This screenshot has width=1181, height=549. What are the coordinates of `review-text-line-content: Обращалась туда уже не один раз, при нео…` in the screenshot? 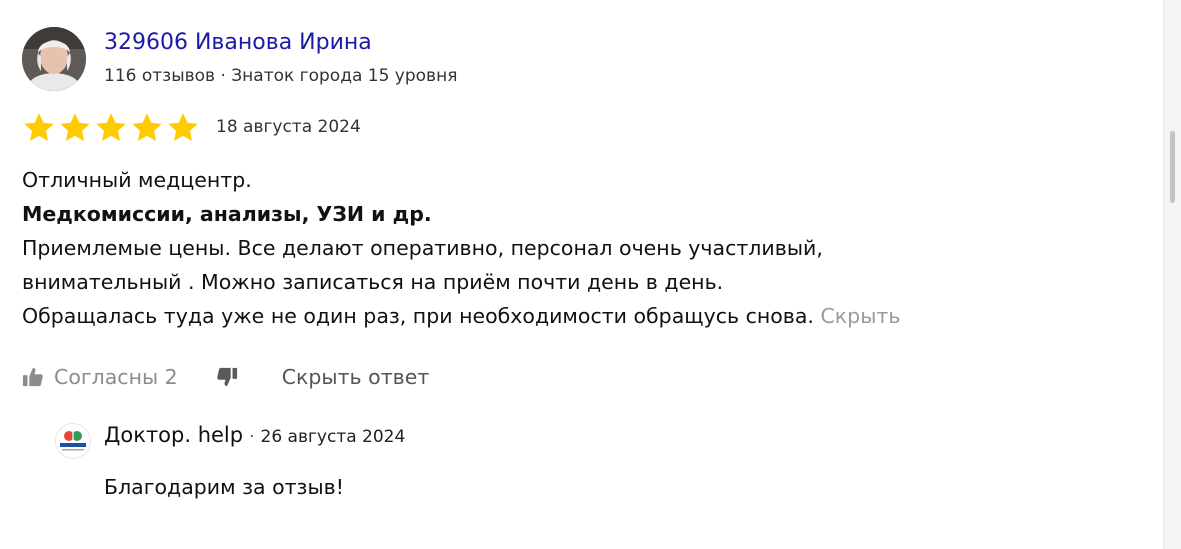 It's located at (418, 316).